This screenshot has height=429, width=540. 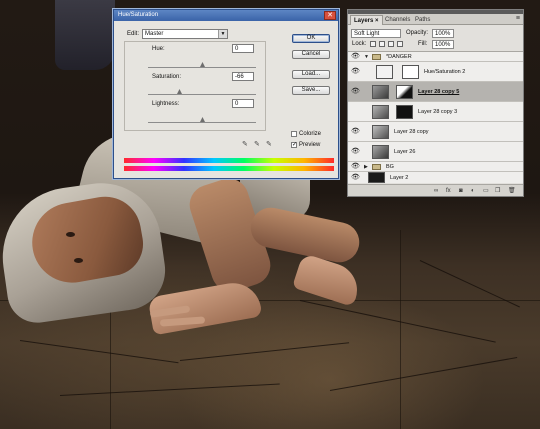 I want to click on lock-transparency-icon, so click(x=373, y=44).